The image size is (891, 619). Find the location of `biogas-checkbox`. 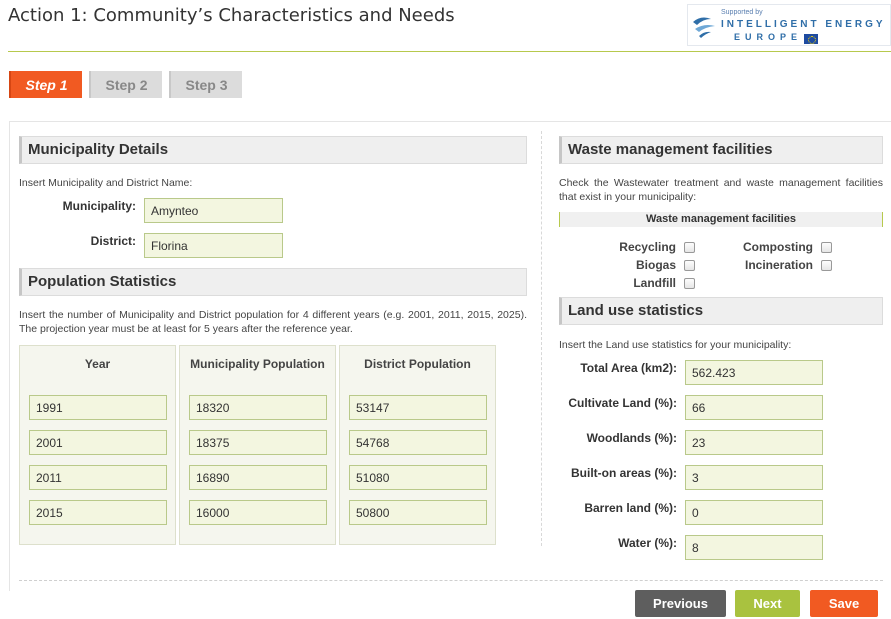

biogas-checkbox is located at coordinates (689, 265).